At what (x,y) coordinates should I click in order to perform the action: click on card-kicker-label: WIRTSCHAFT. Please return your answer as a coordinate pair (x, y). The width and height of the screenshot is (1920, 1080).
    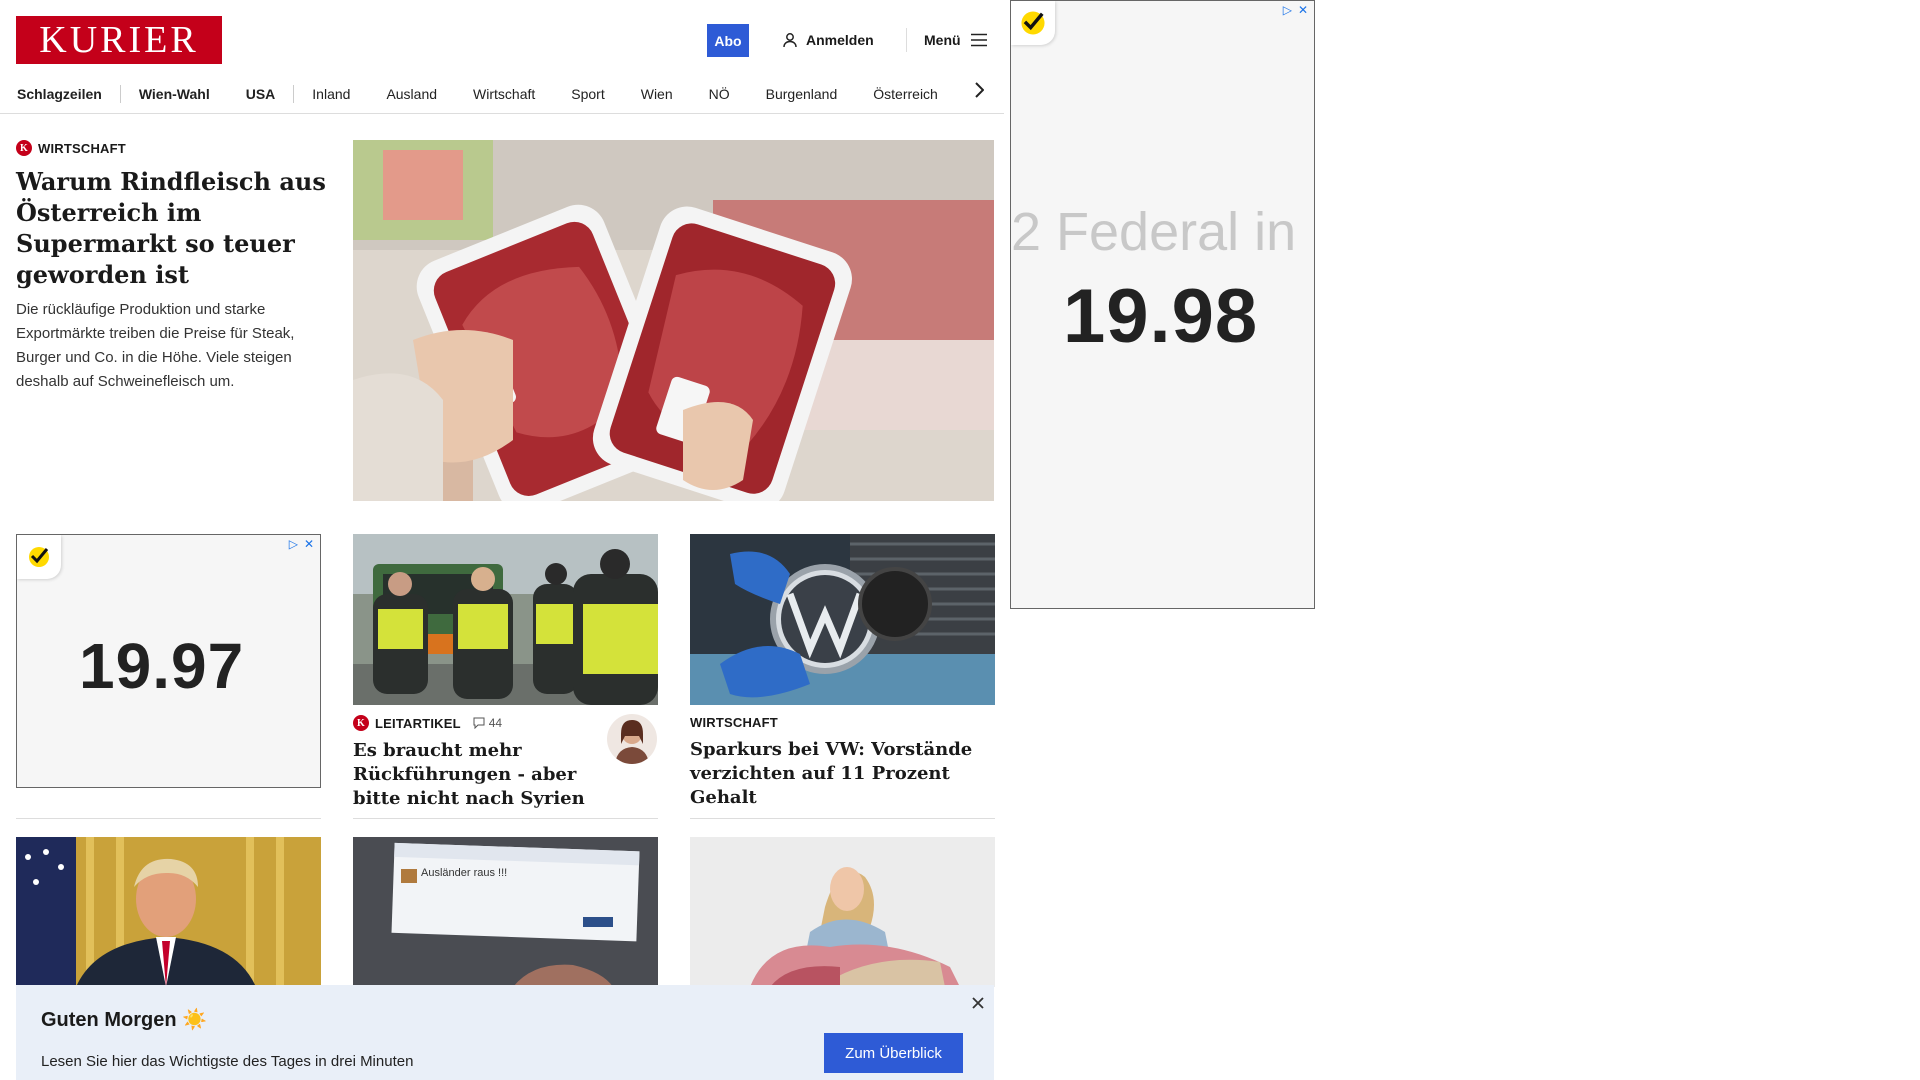
    Looking at the image, I should click on (734, 722).